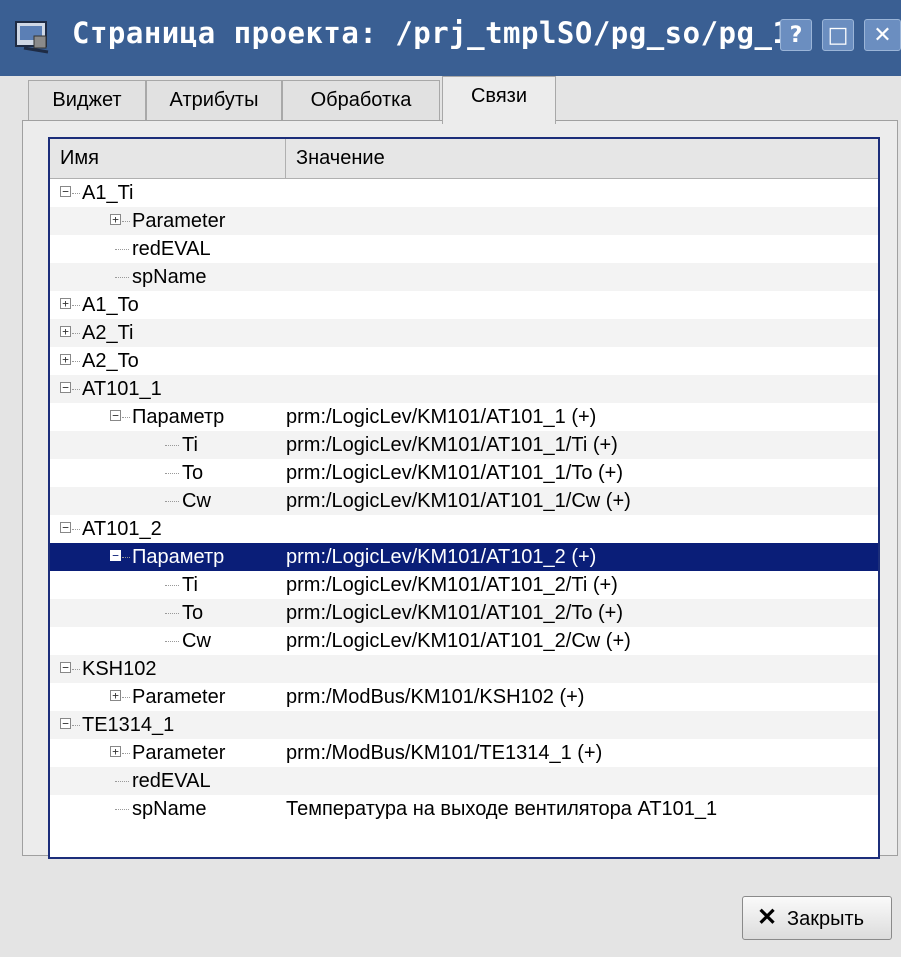 The height and width of the screenshot is (957, 901). Describe the element at coordinates (455, 473) in the screenshot. I see `tree-row-value: prm:/LogicLev/KM101/AT101_1/To (+)` at that location.